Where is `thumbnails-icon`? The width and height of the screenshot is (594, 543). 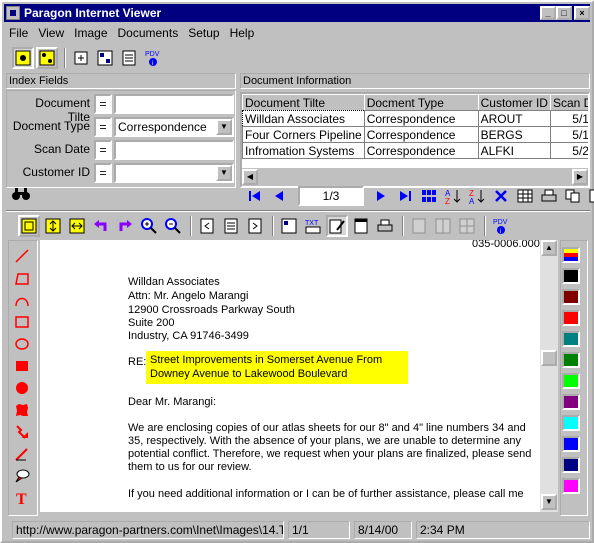 thumbnails-icon is located at coordinates (429, 196).